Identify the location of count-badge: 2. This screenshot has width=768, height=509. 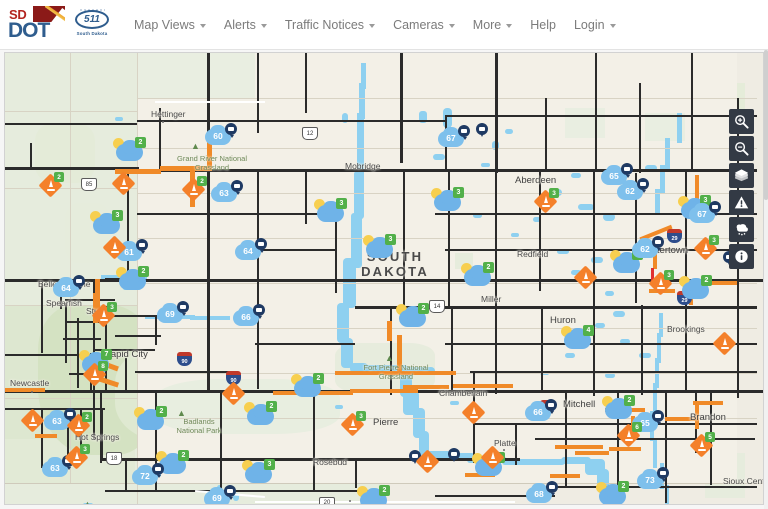
(318, 378).